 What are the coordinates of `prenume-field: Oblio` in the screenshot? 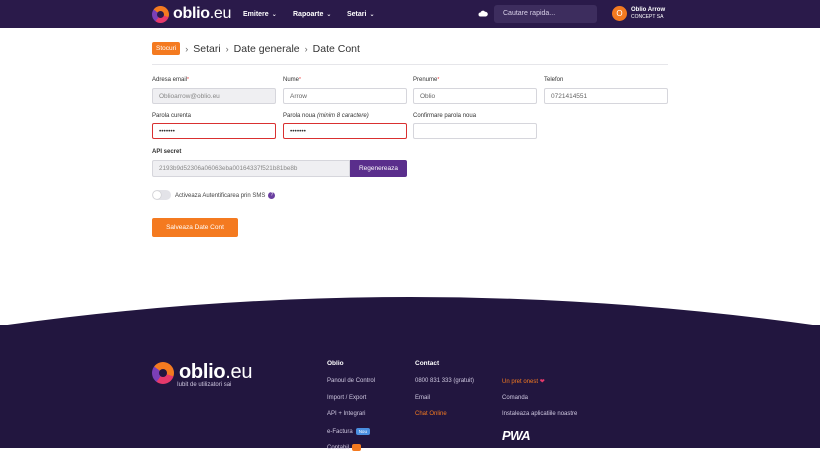 It's located at (475, 96).